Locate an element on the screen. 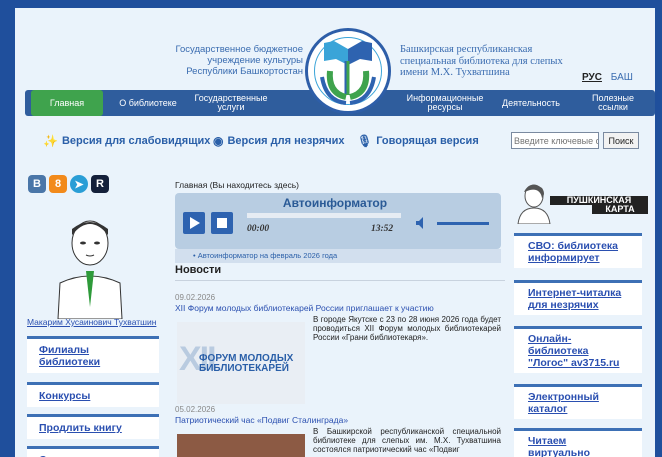 Image resolution: width=662 pixels, height=457 pixels. news-image-line: БИБЛИОТЕКАРЕЙ is located at coordinates (244, 368).